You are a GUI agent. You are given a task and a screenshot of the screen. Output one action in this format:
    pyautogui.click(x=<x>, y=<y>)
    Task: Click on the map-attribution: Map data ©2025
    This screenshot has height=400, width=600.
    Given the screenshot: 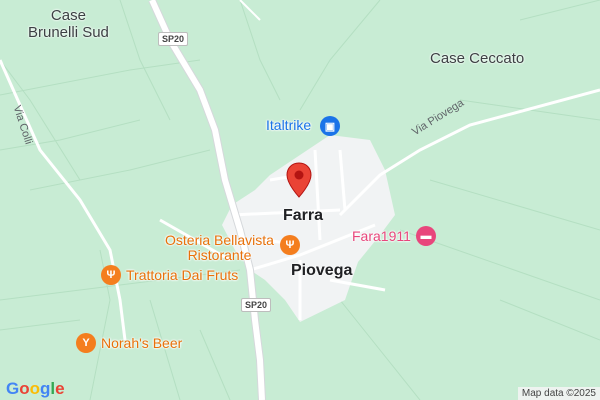 What is the action you would take?
    pyautogui.click(x=558, y=393)
    